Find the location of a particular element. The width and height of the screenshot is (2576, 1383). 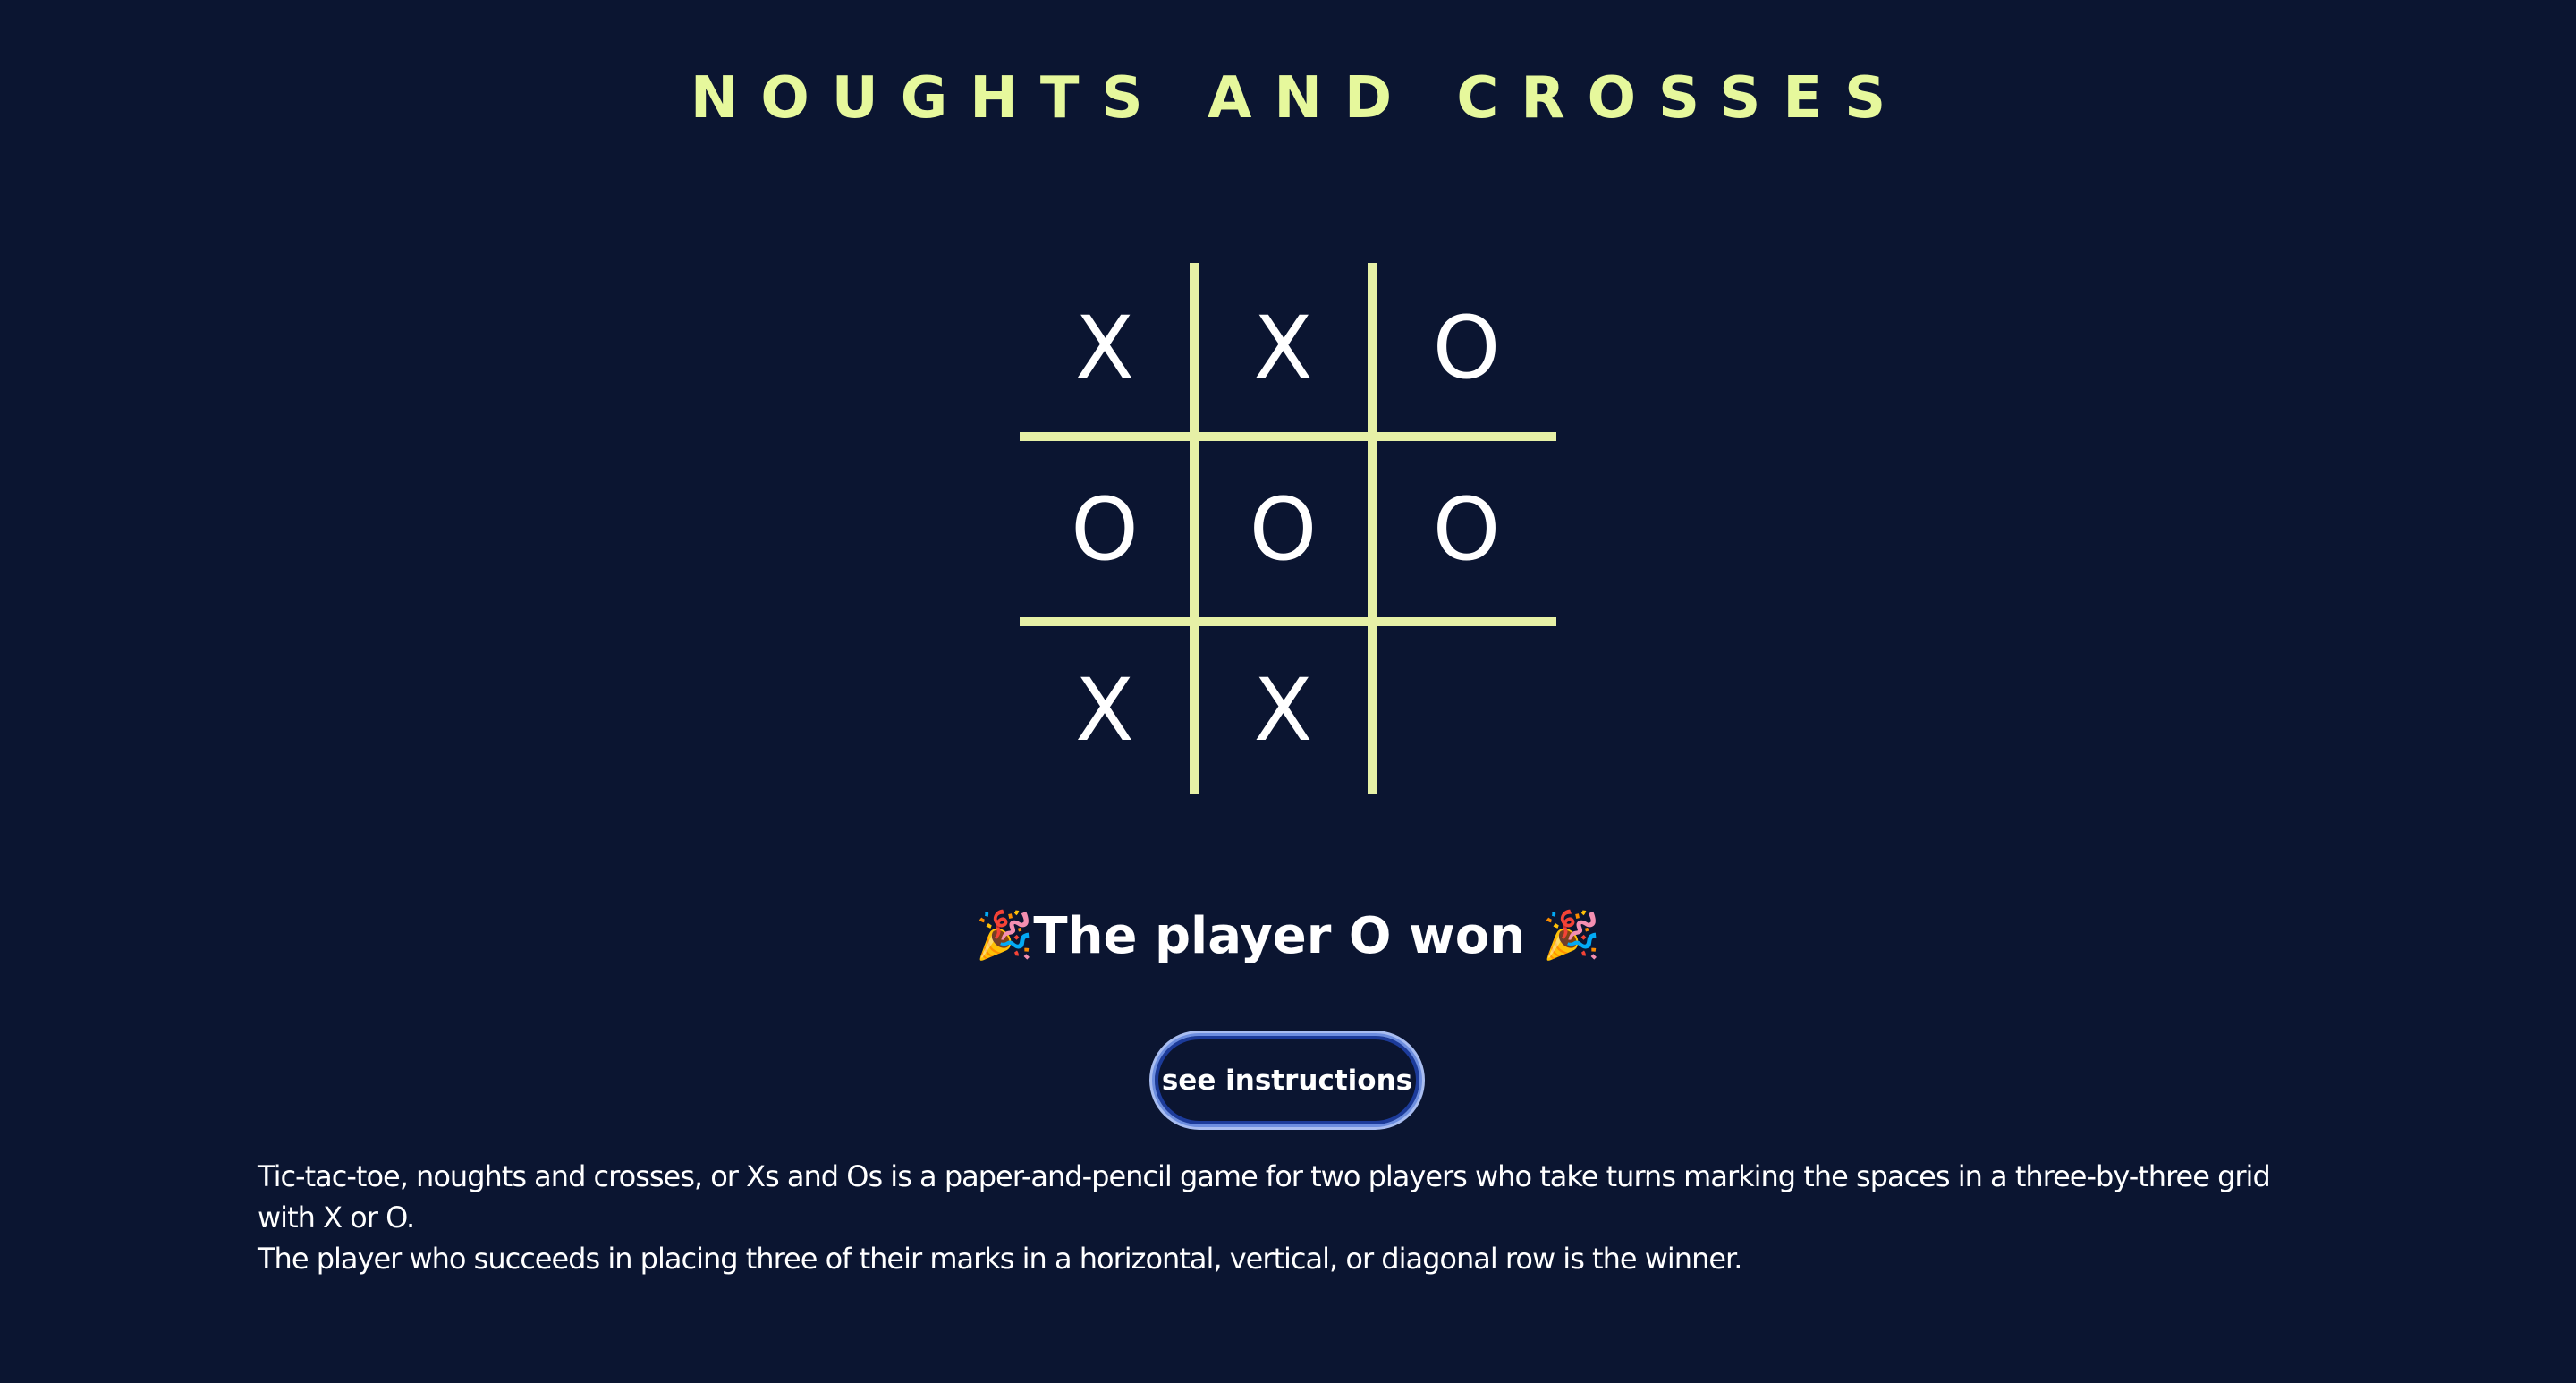

board-cell-7: X is located at coordinates (1105, 710).